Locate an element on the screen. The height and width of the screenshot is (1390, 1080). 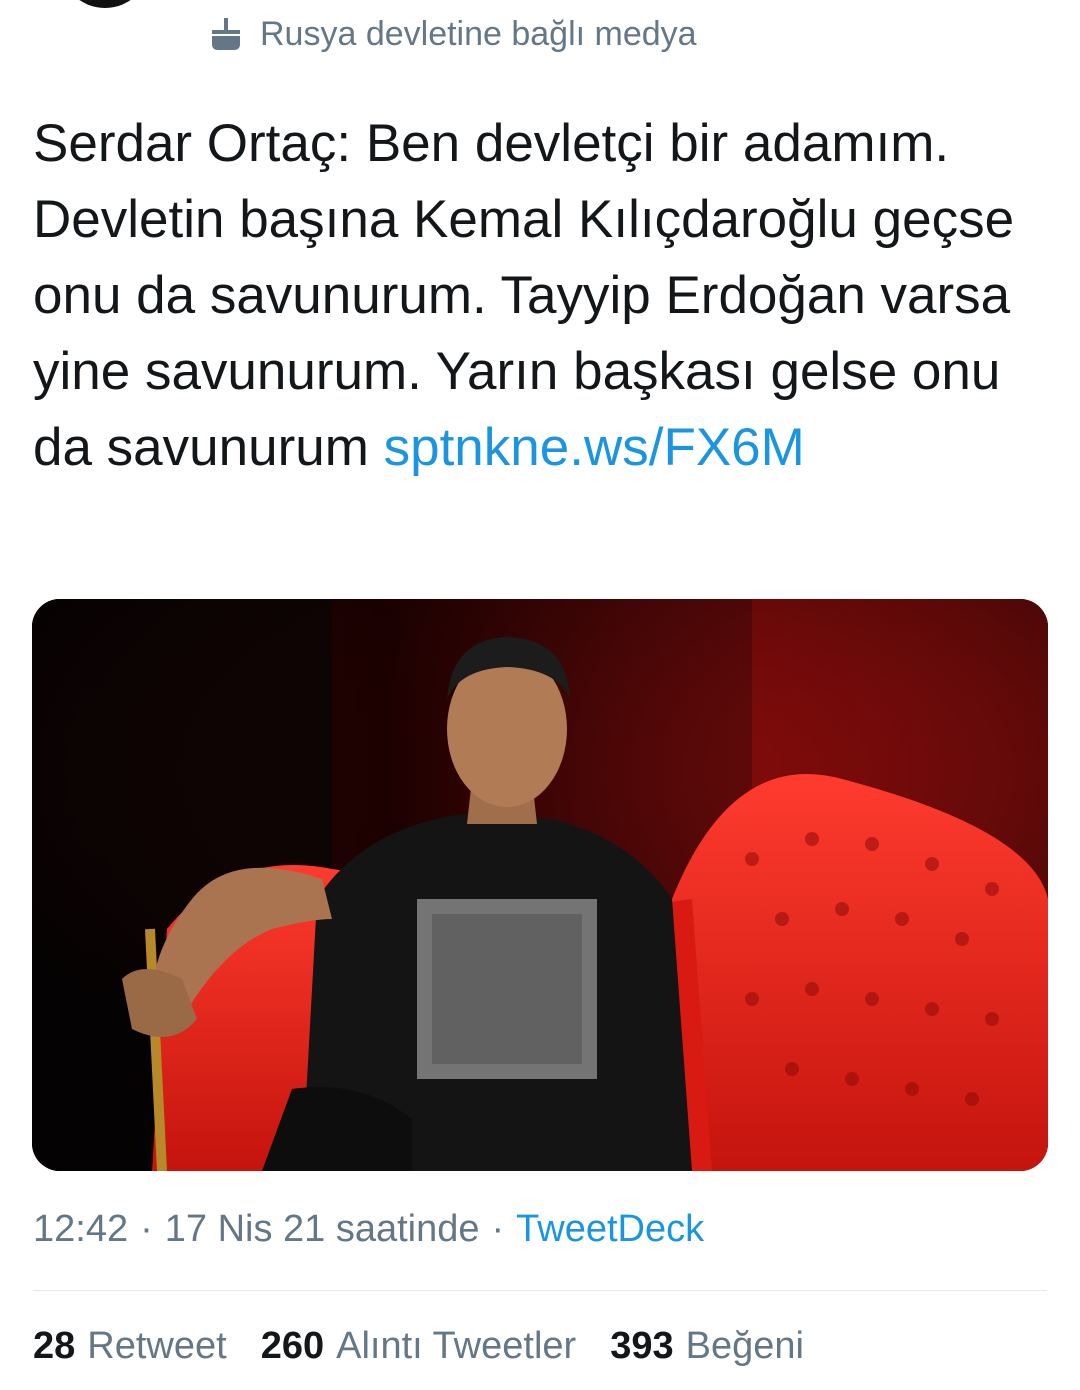
author-avatar is located at coordinates (105, 4).